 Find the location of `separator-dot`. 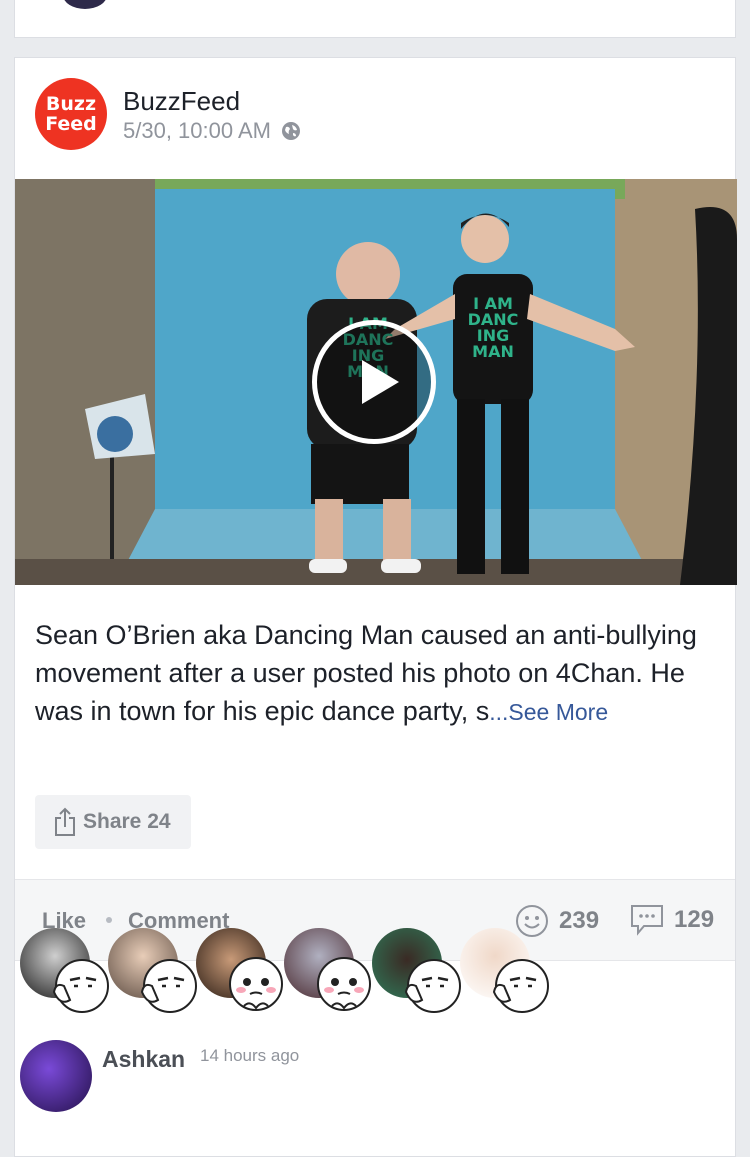

separator-dot is located at coordinates (109, 920).